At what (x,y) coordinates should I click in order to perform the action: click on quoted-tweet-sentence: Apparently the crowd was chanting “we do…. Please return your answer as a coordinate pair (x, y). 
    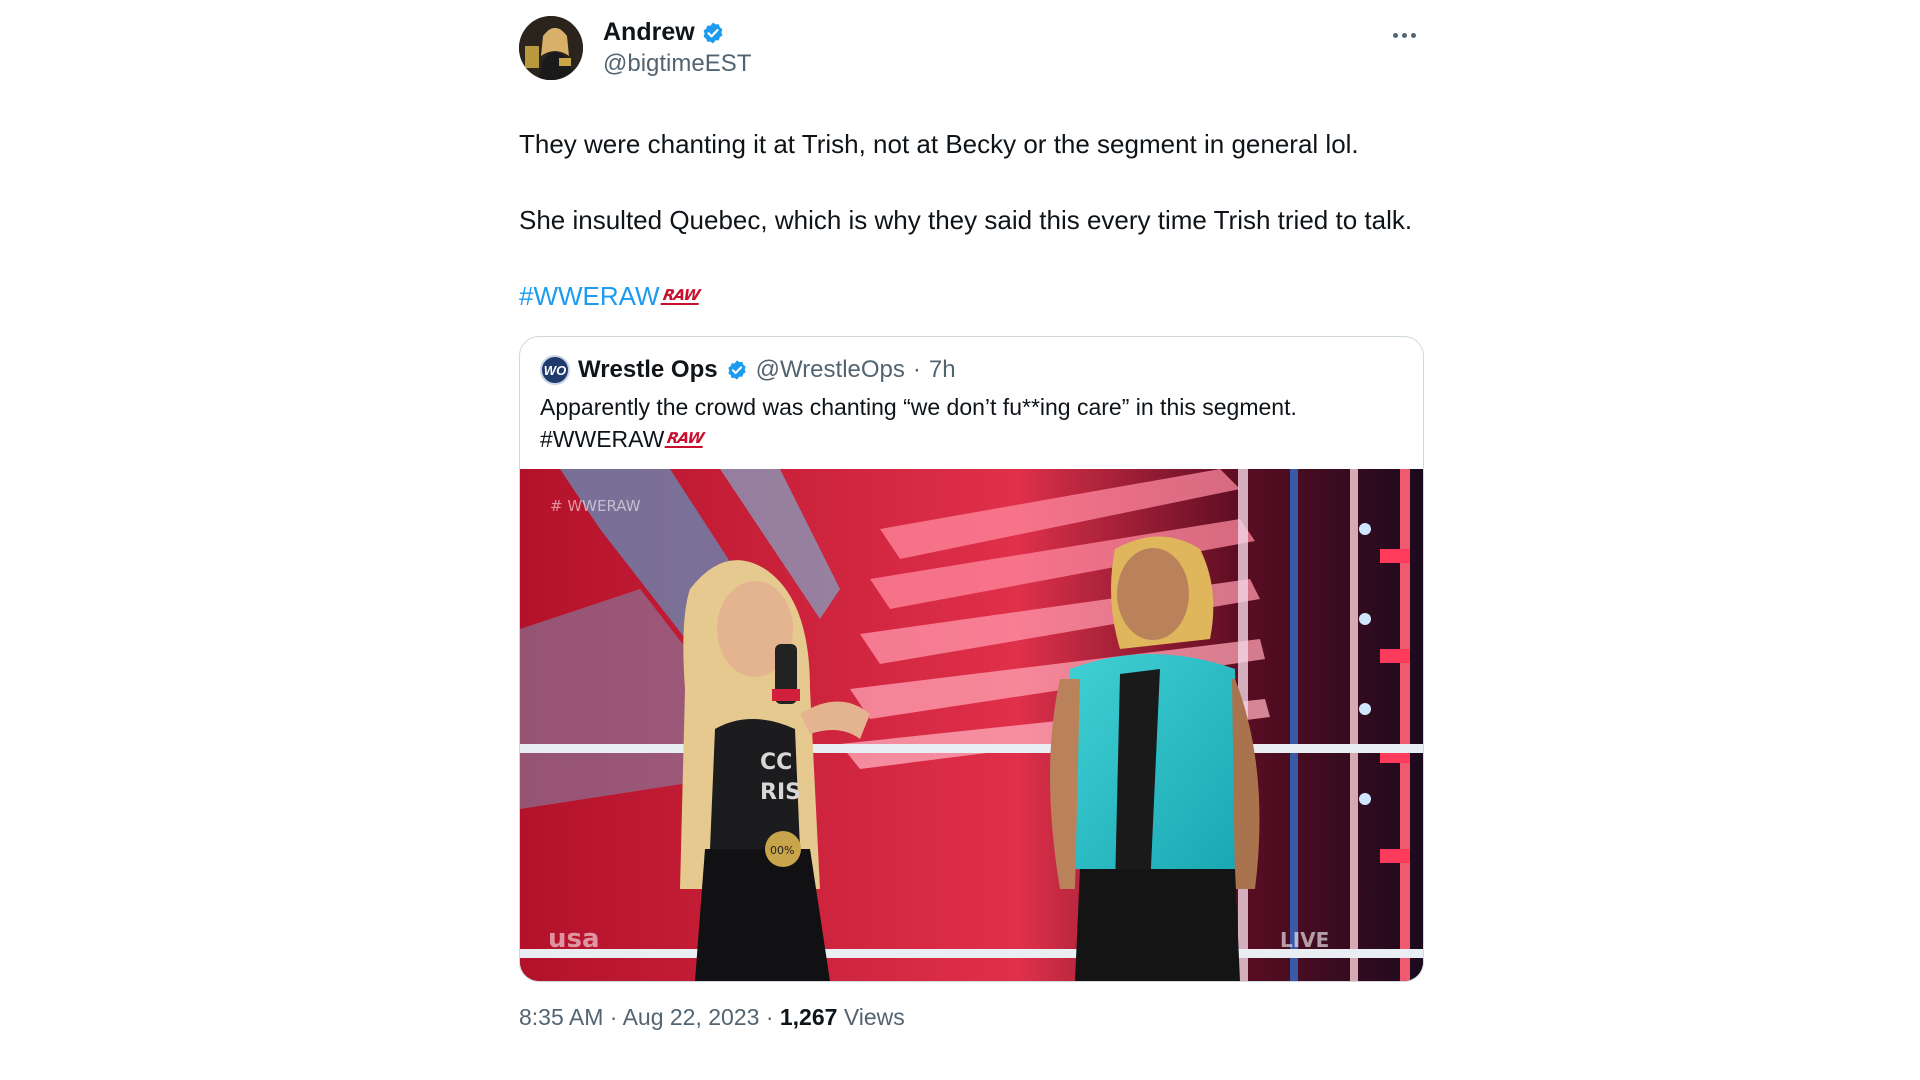
    Looking at the image, I should click on (918, 407).